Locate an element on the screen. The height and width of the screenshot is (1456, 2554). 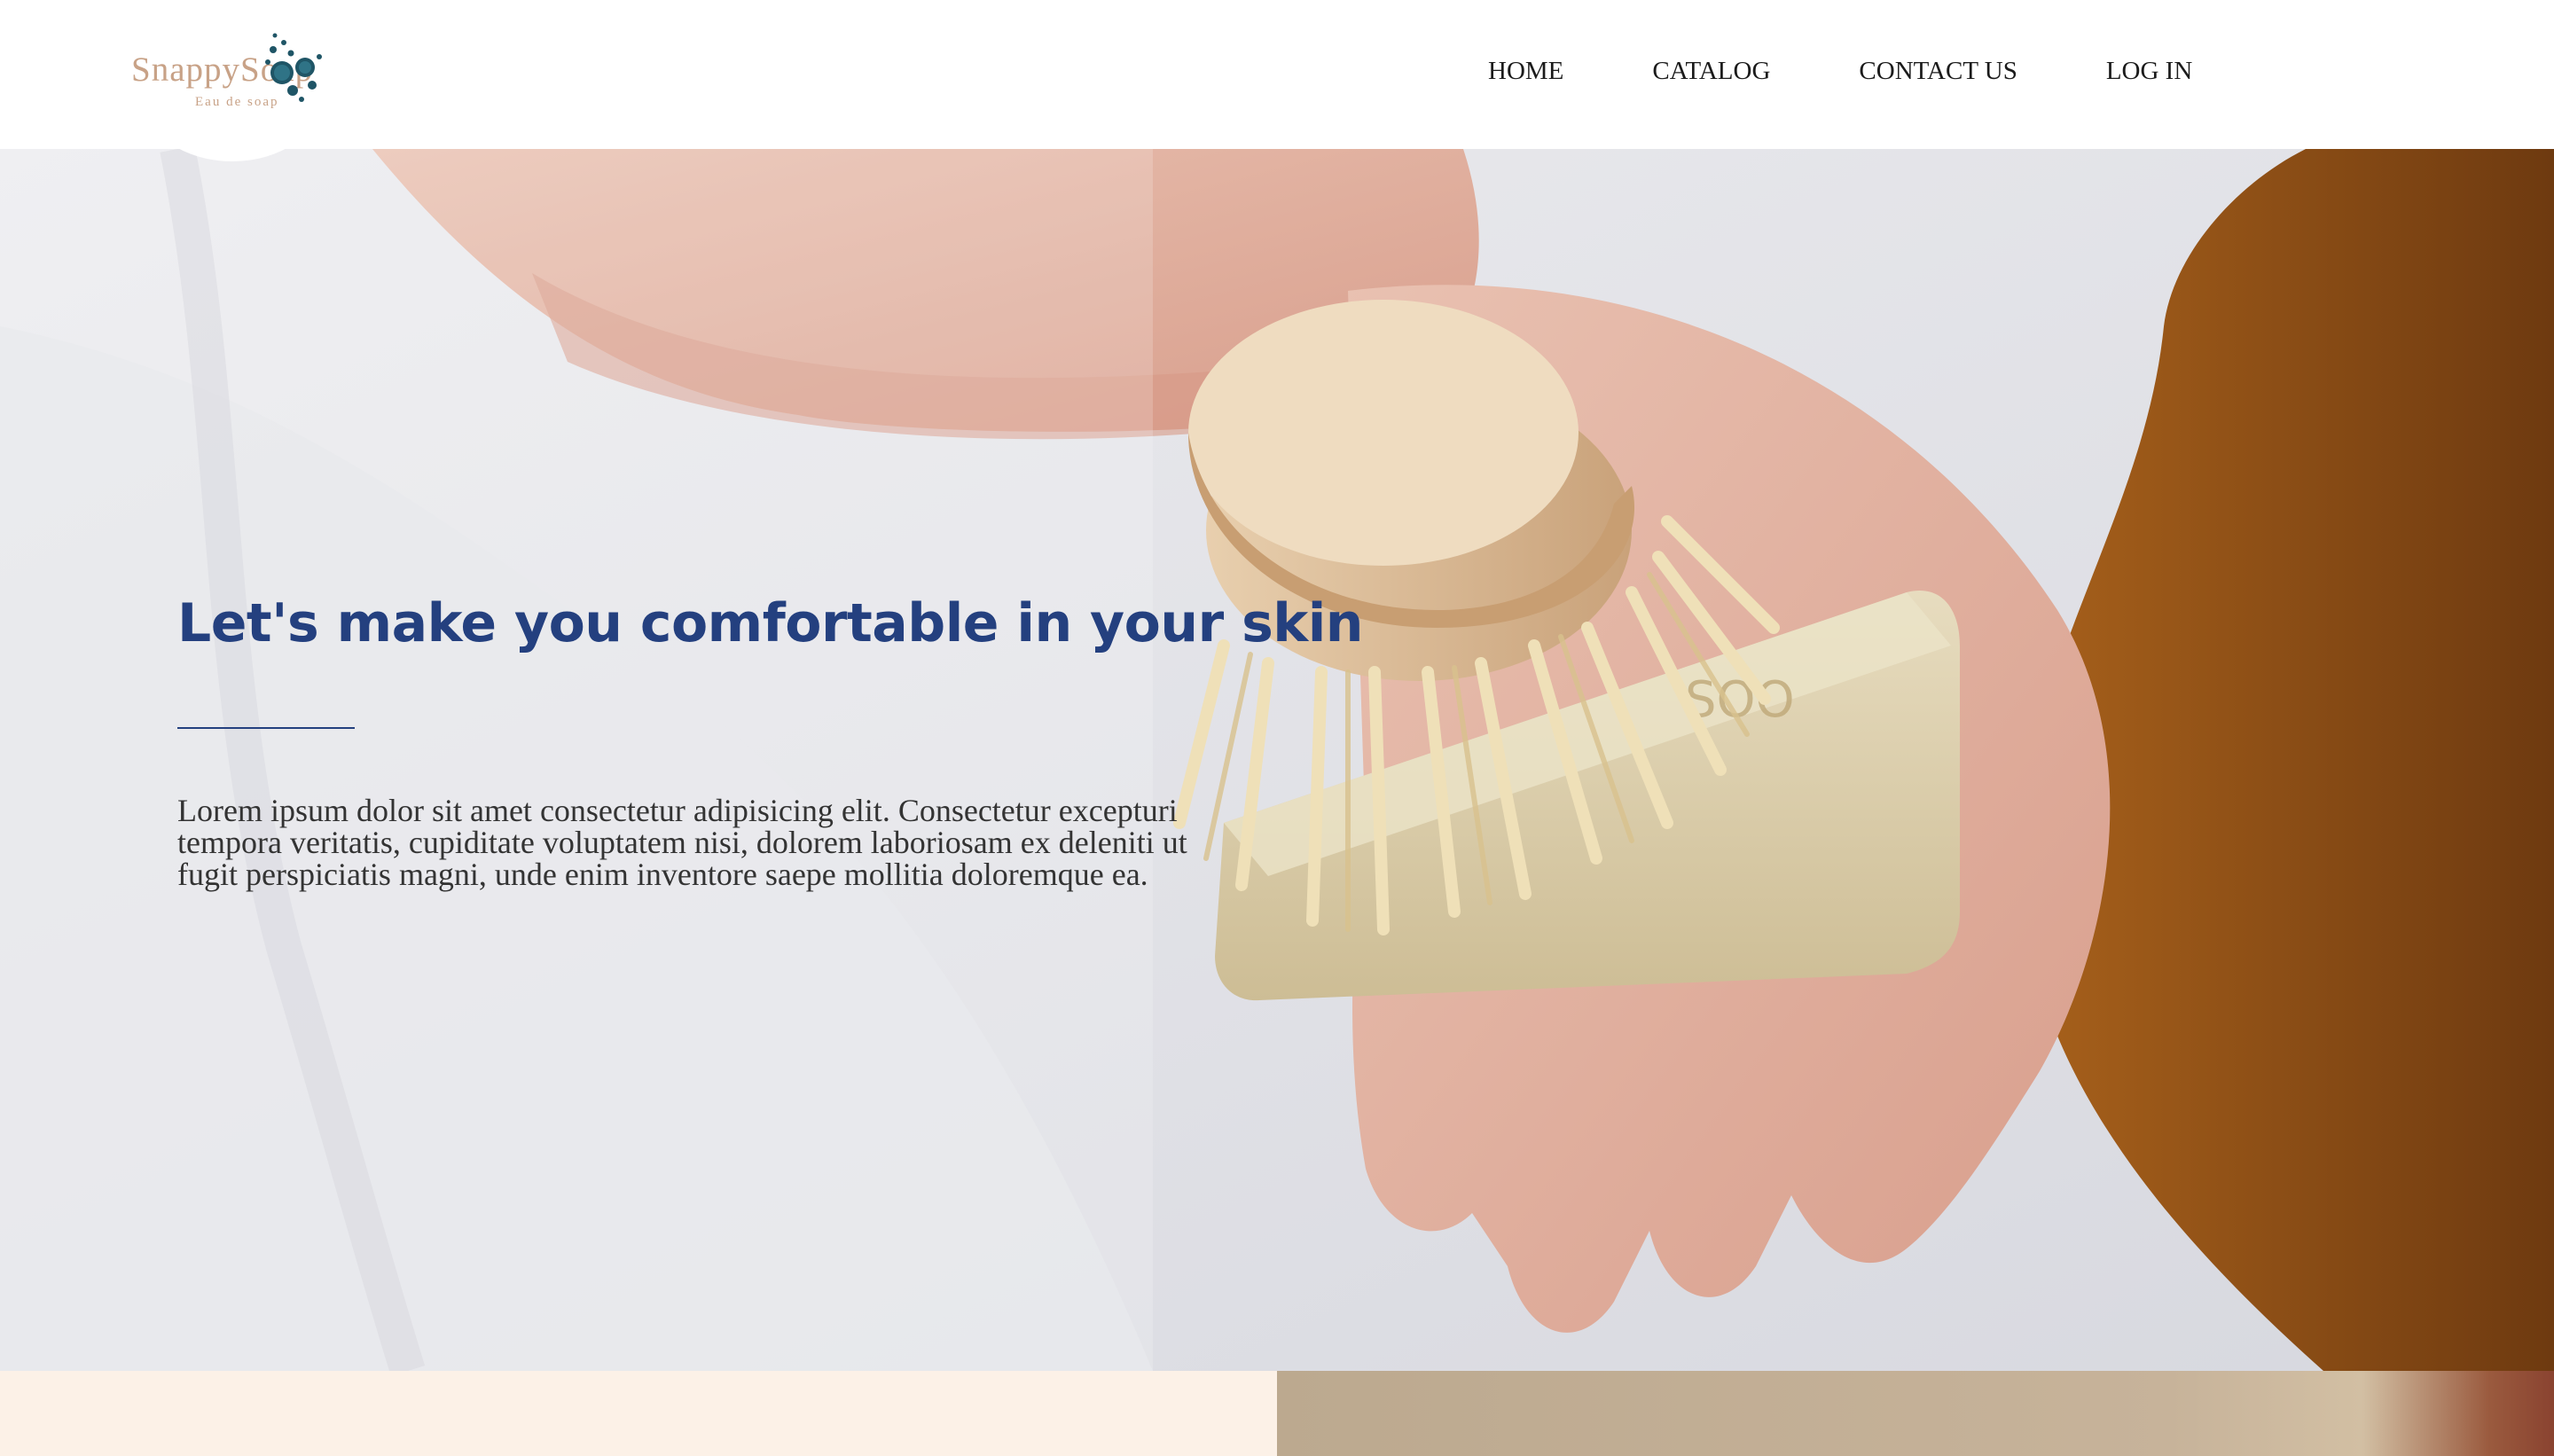
hero-divider is located at coordinates (266, 728).